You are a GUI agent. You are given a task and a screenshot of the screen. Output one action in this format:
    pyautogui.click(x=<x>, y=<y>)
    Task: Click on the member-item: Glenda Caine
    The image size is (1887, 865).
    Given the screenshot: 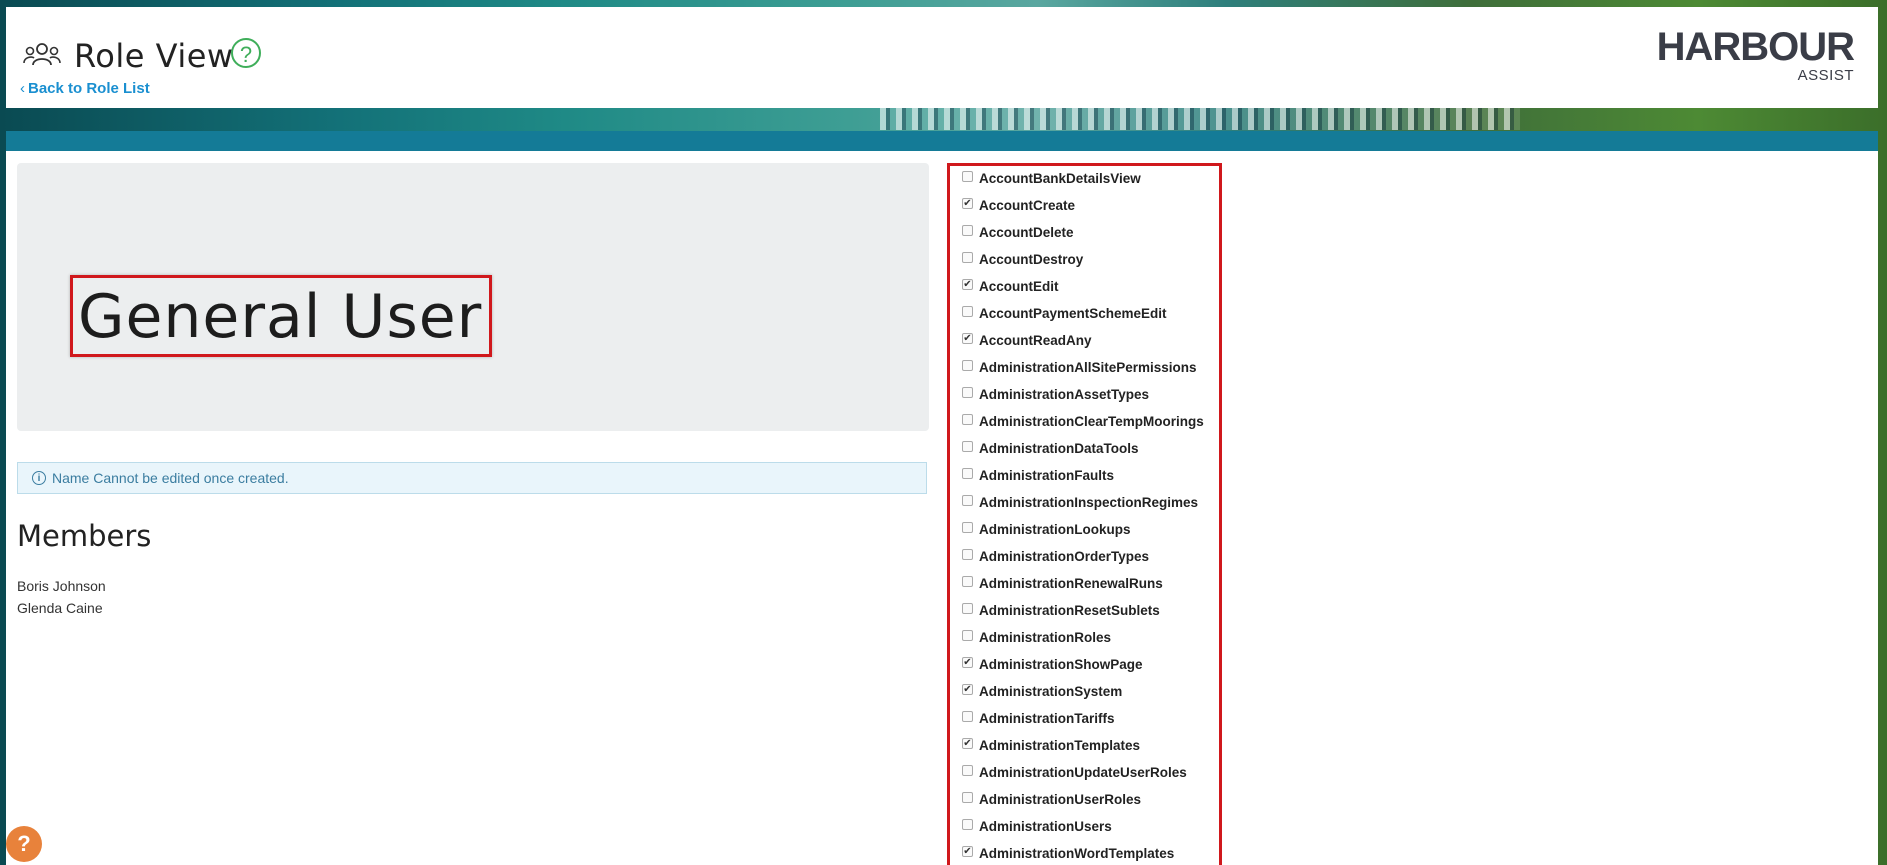 What is the action you would take?
    pyautogui.click(x=60, y=608)
    